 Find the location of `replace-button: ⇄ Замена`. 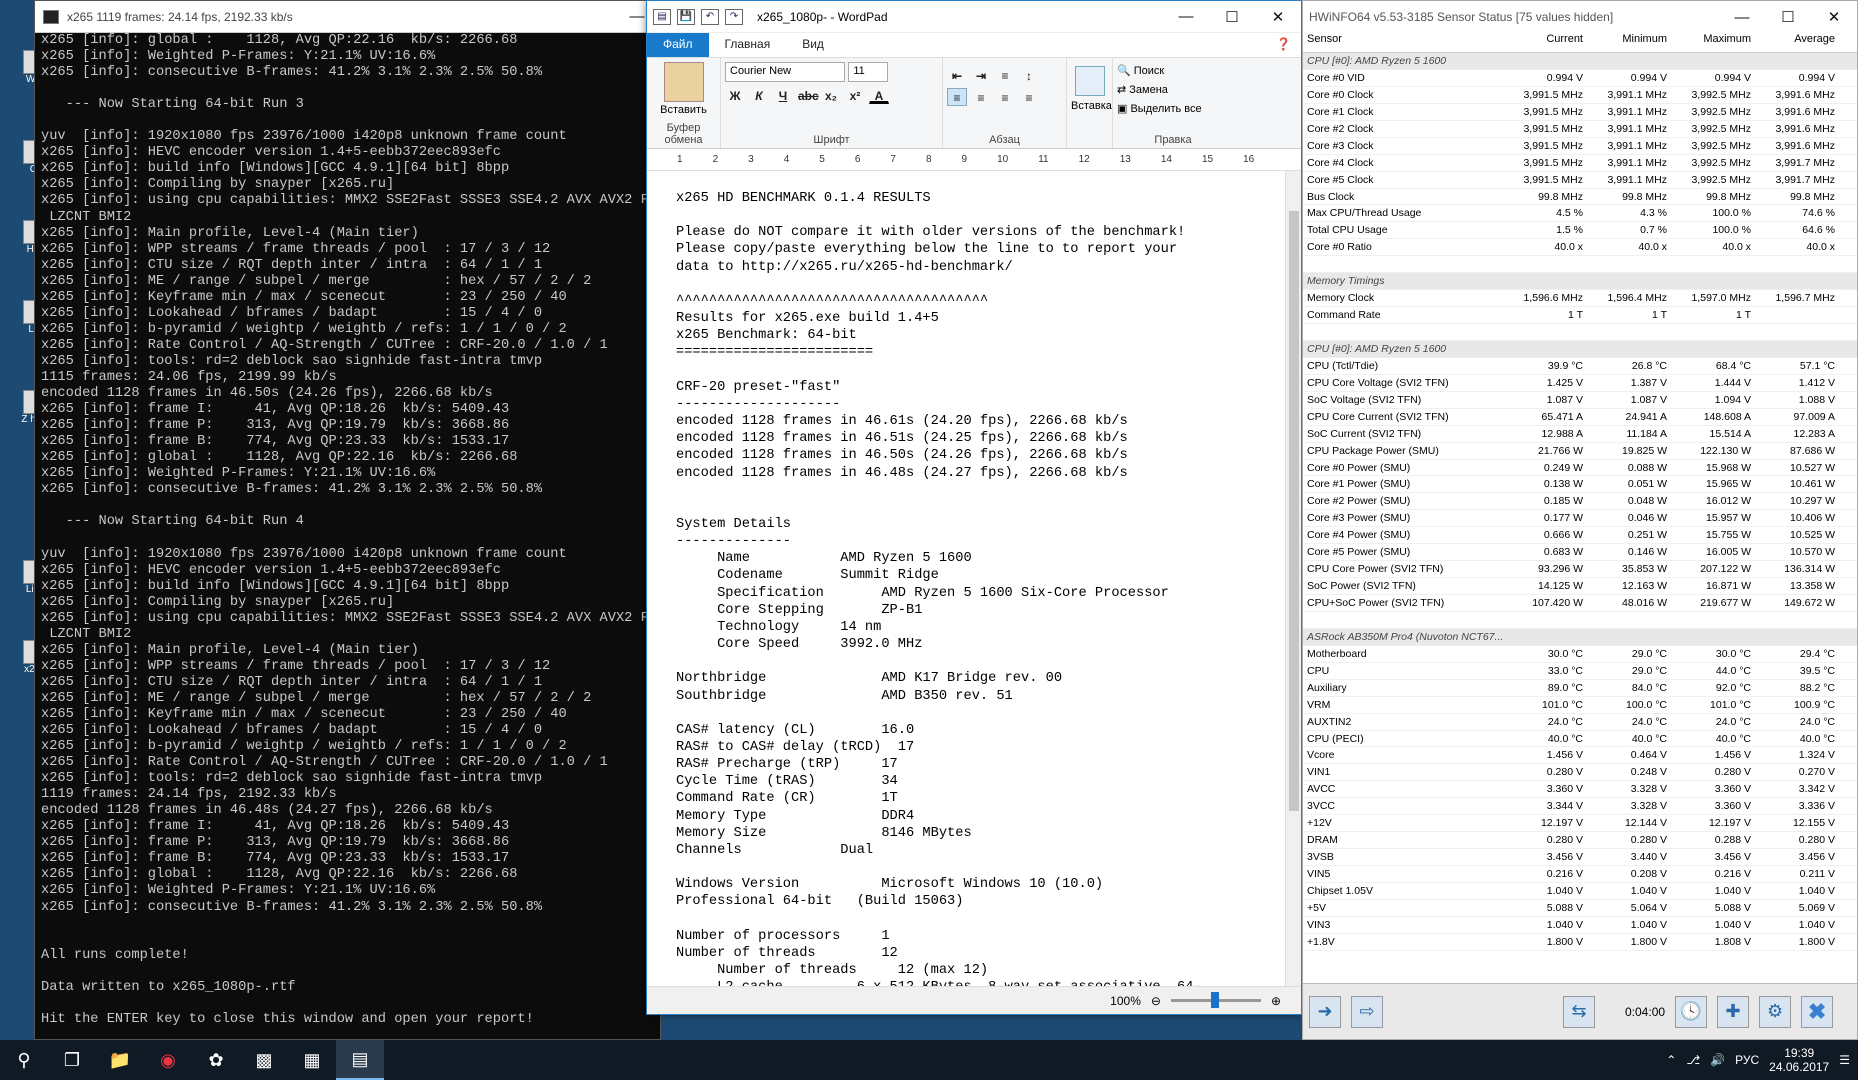

replace-button: ⇄ Замена is located at coordinates (1173, 90).